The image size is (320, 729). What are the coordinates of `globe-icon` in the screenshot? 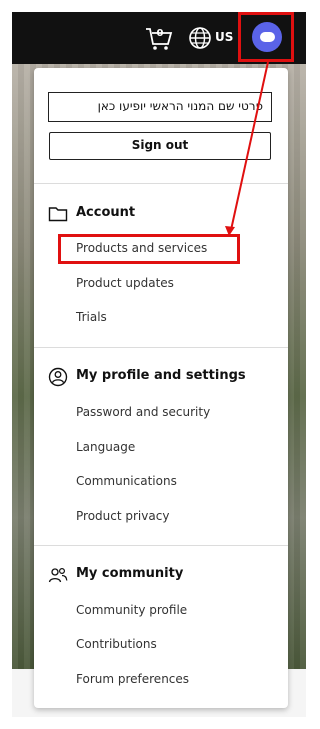 It's located at (200, 38).